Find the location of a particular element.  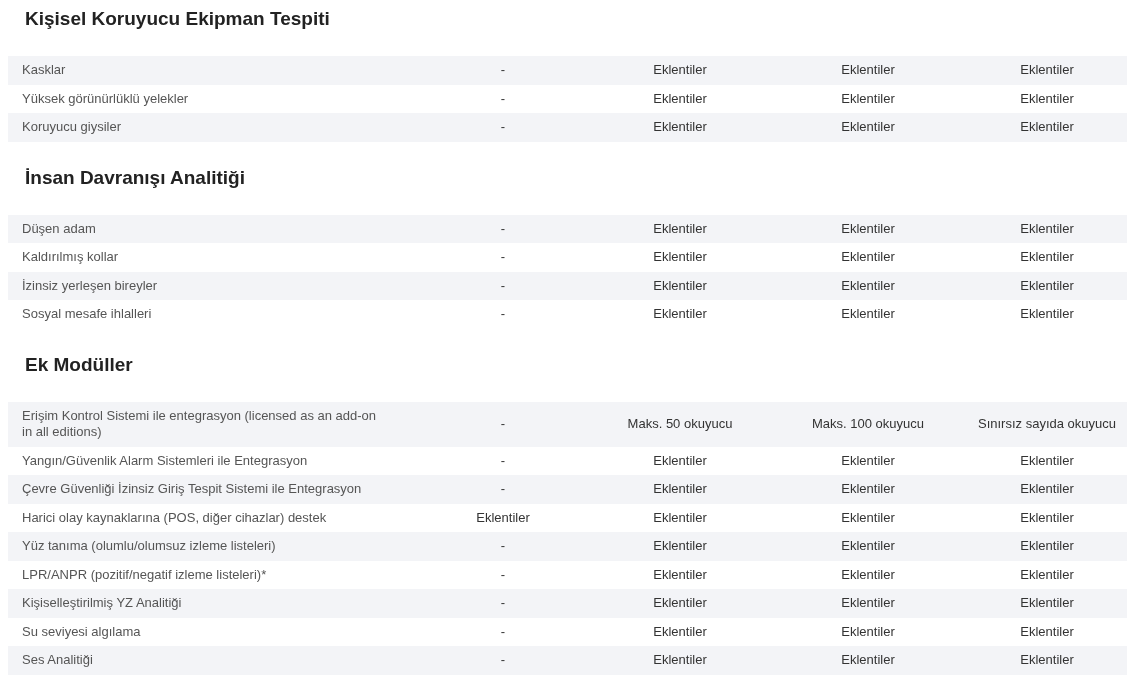

section-heading: Kişisel Koruyucu Ekipman Tespiti is located at coordinates (178, 19).